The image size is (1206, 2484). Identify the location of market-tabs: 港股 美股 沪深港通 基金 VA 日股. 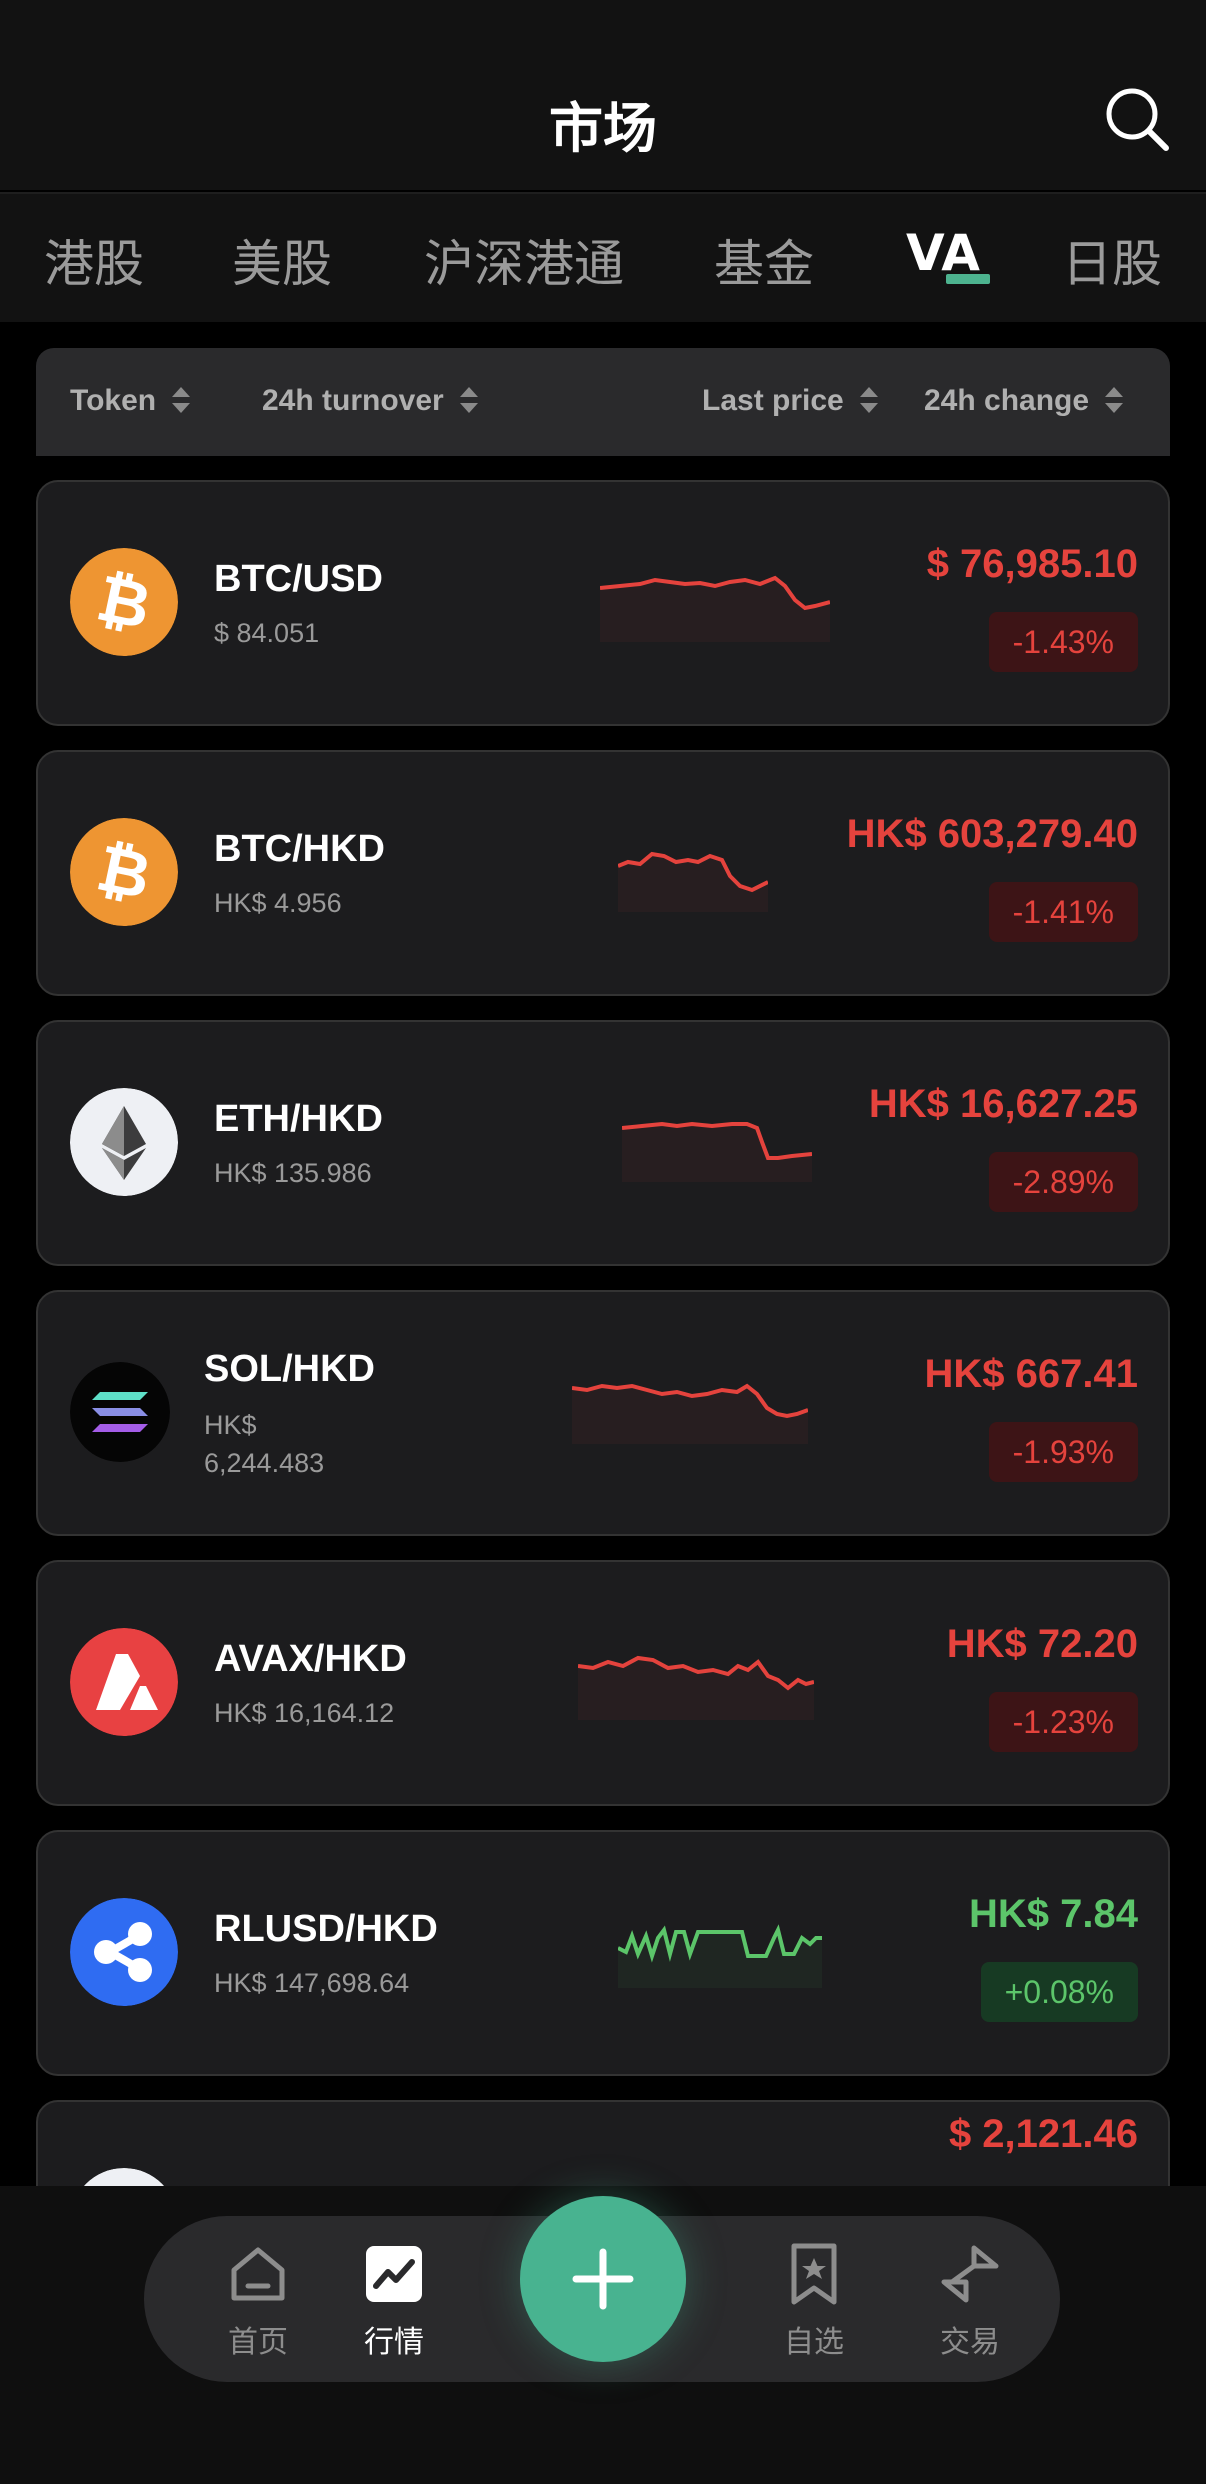
(603, 257).